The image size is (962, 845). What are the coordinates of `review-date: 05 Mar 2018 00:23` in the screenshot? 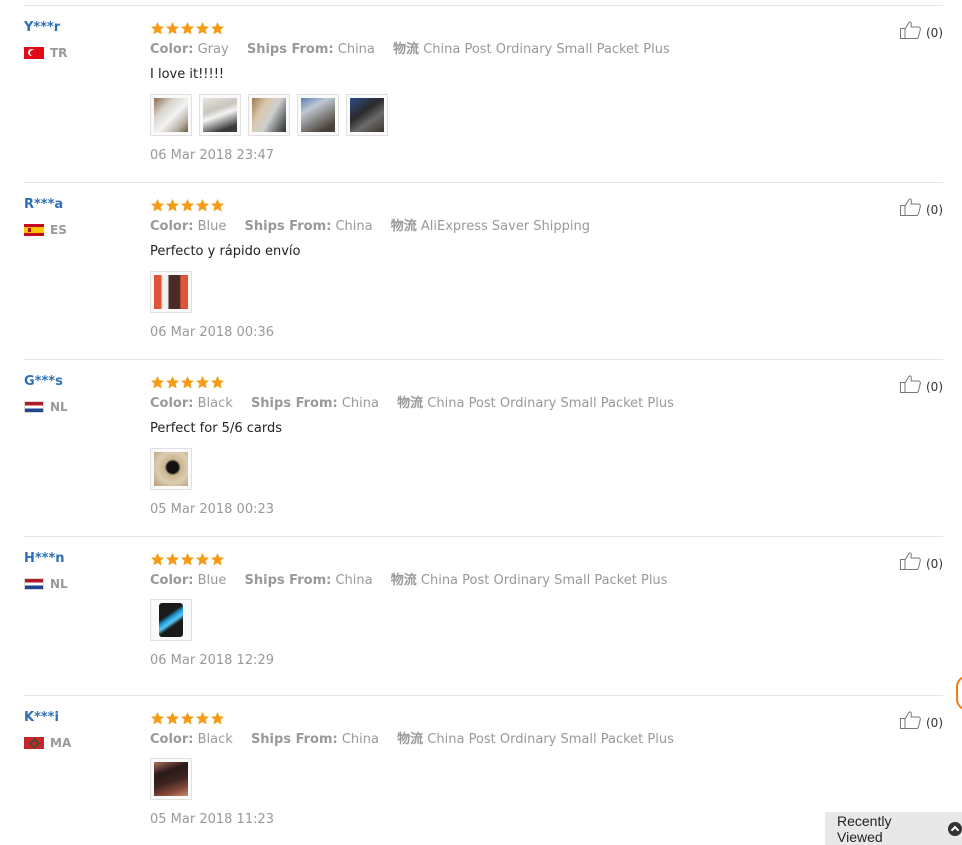 It's located at (212, 509).